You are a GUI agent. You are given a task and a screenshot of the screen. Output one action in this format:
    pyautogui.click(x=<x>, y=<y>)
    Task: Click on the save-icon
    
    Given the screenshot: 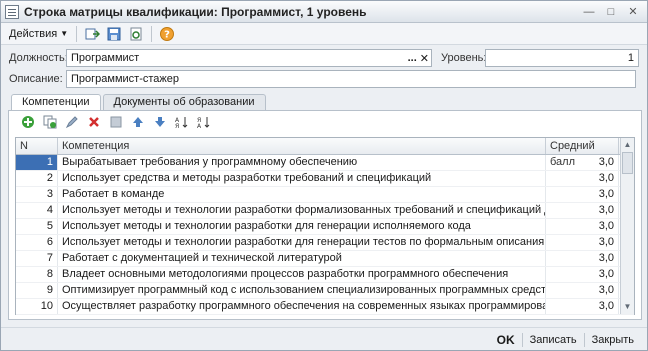 What is the action you would take?
    pyautogui.click(x=114, y=34)
    